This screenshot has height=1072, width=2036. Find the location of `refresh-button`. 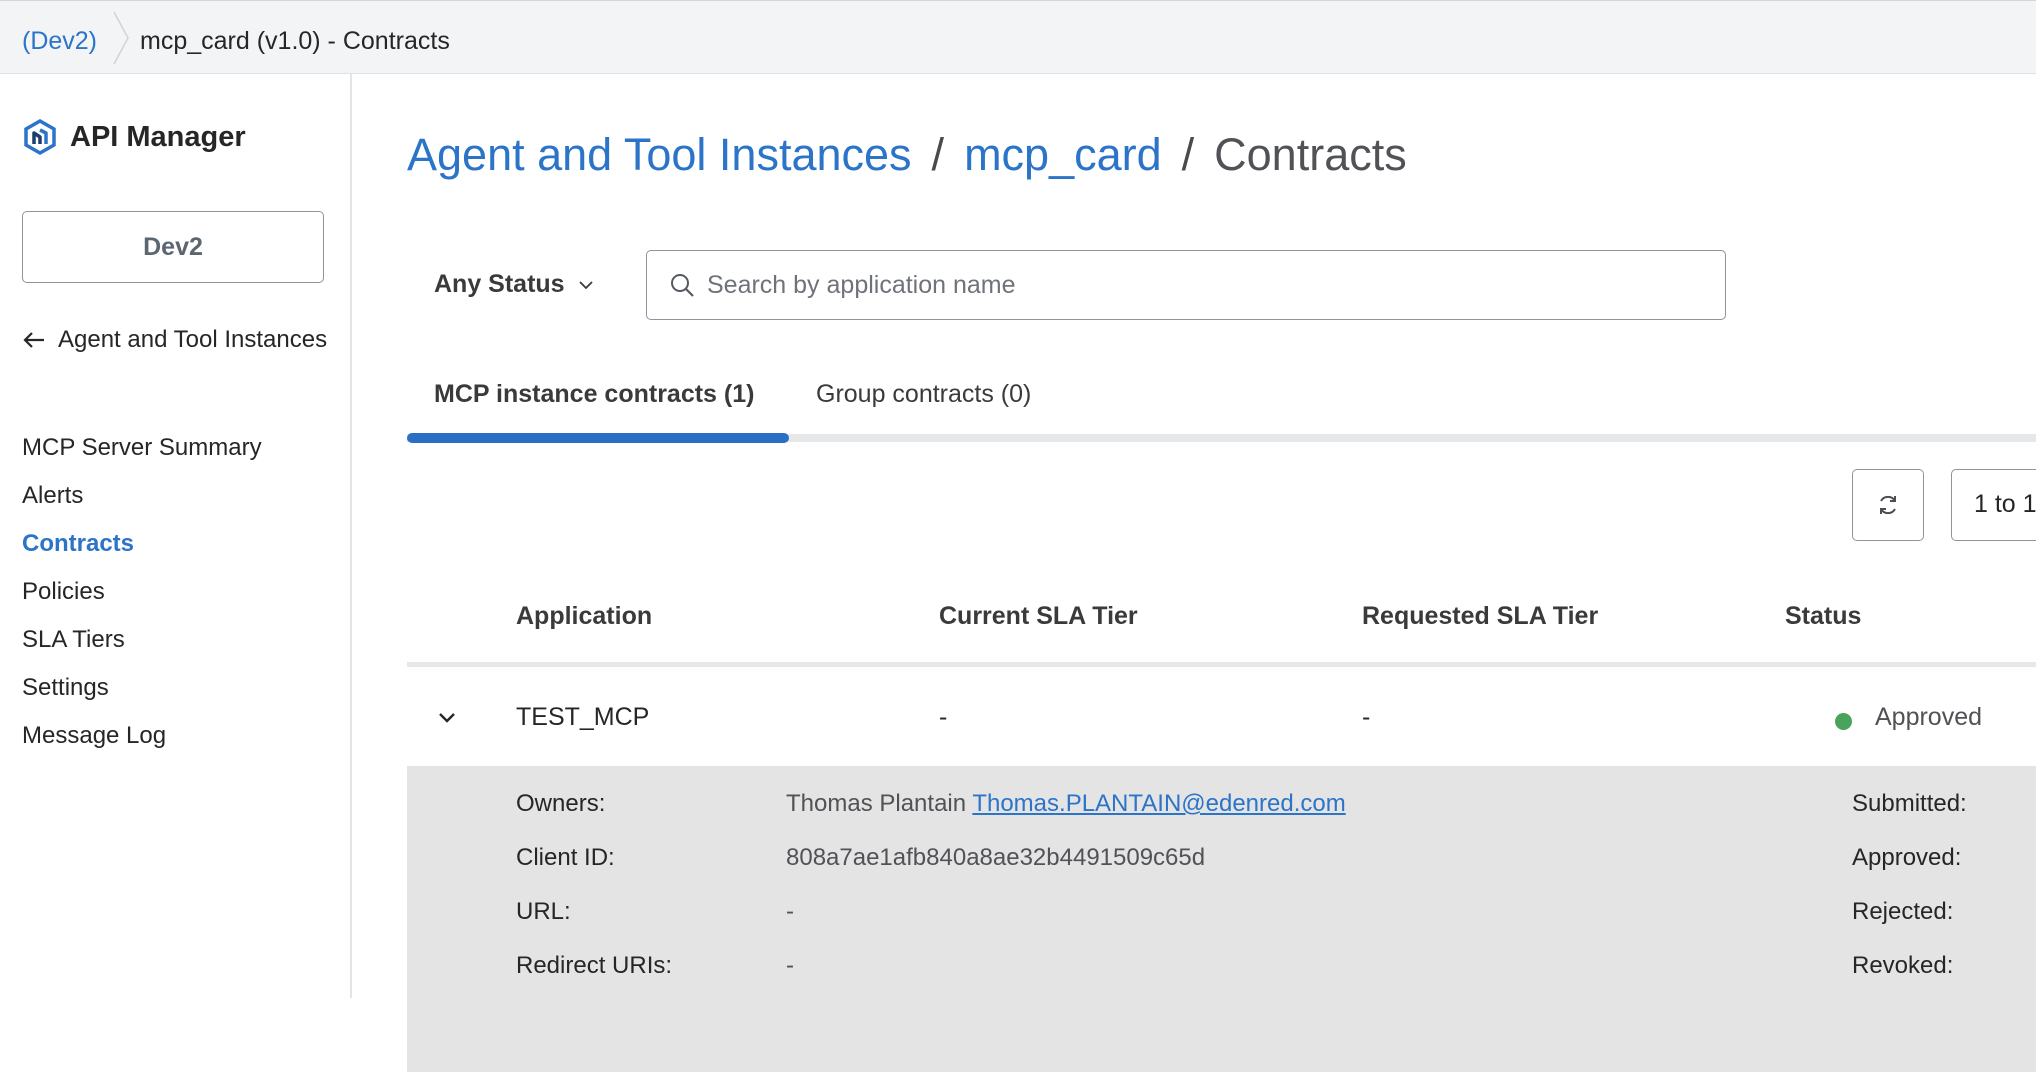

refresh-button is located at coordinates (1888, 505).